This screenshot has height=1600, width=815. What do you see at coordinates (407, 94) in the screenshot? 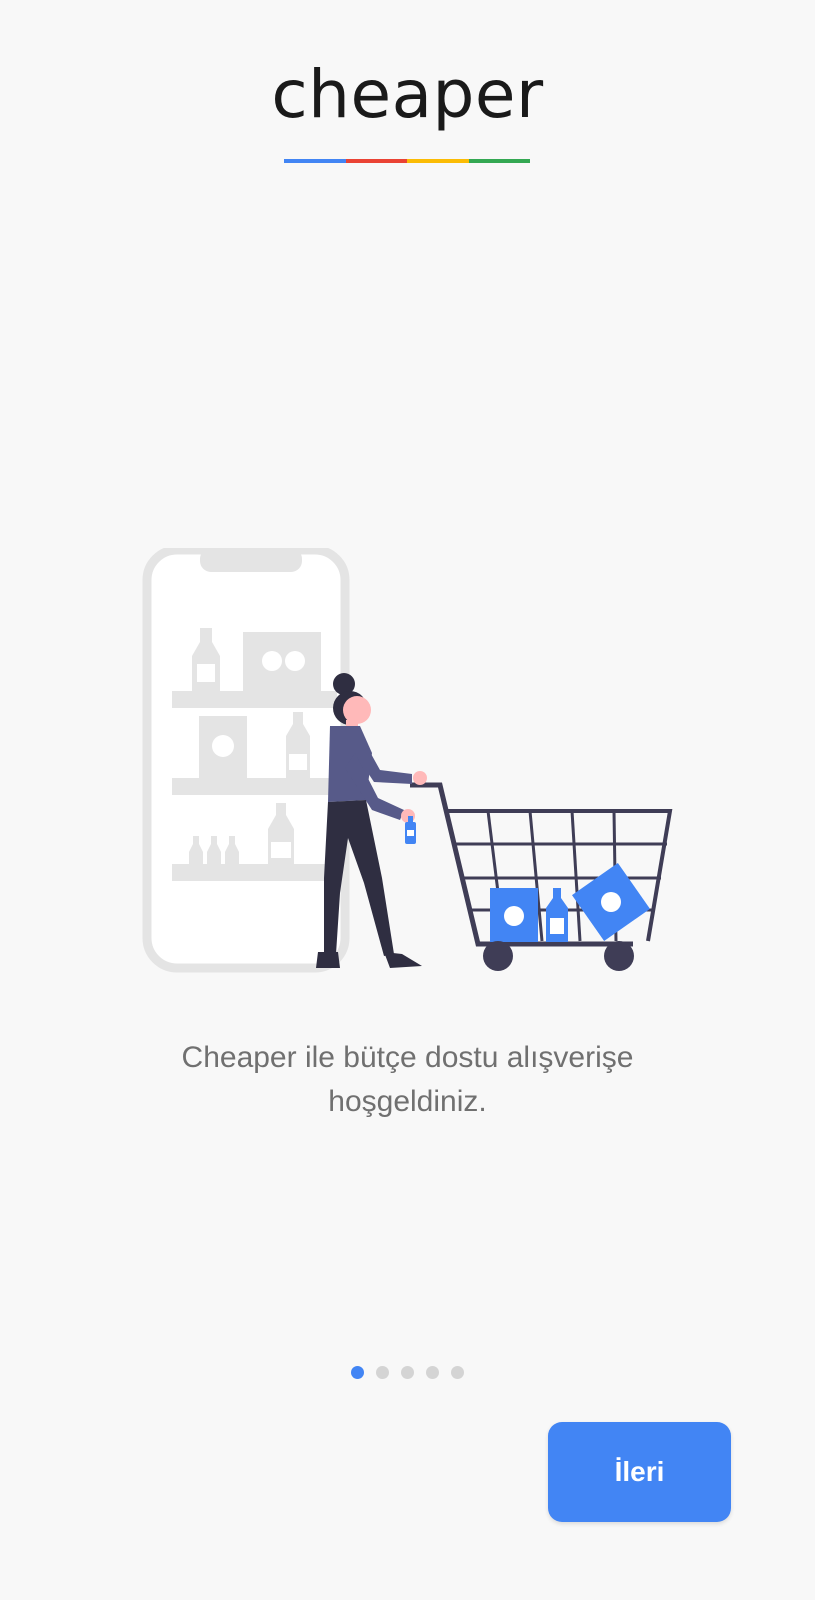
I see `logo-text: cheaper` at bounding box center [407, 94].